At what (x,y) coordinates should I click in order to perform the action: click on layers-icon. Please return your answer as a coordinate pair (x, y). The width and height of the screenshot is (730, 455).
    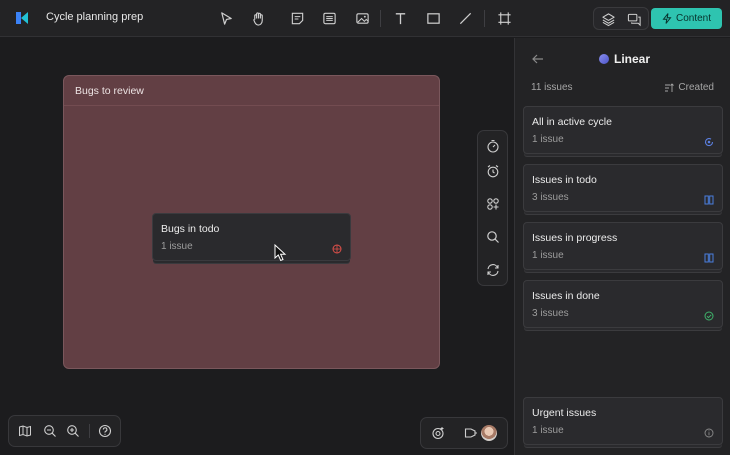
    Looking at the image, I should click on (608, 19).